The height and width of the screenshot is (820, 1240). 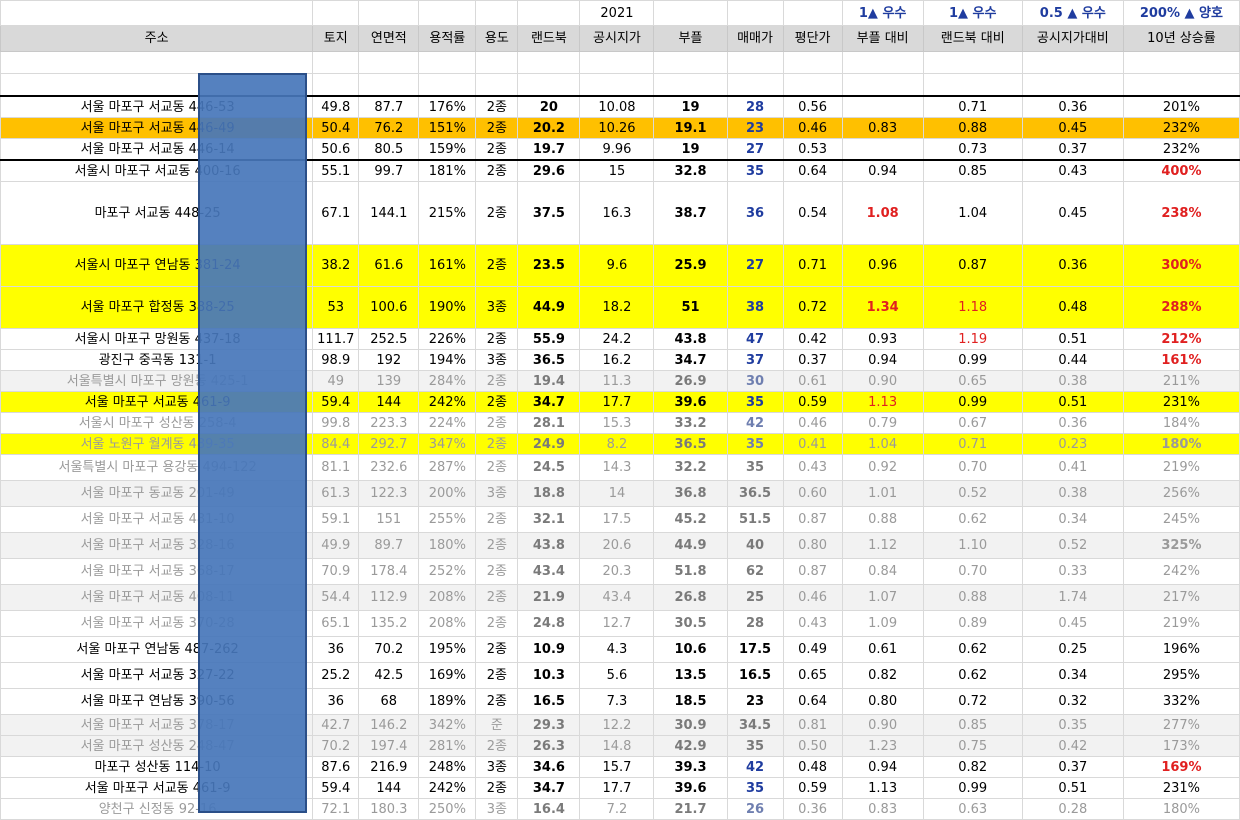 What do you see at coordinates (1181, 809) in the screenshot?
I see `cell-rise: 180%` at bounding box center [1181, 809].